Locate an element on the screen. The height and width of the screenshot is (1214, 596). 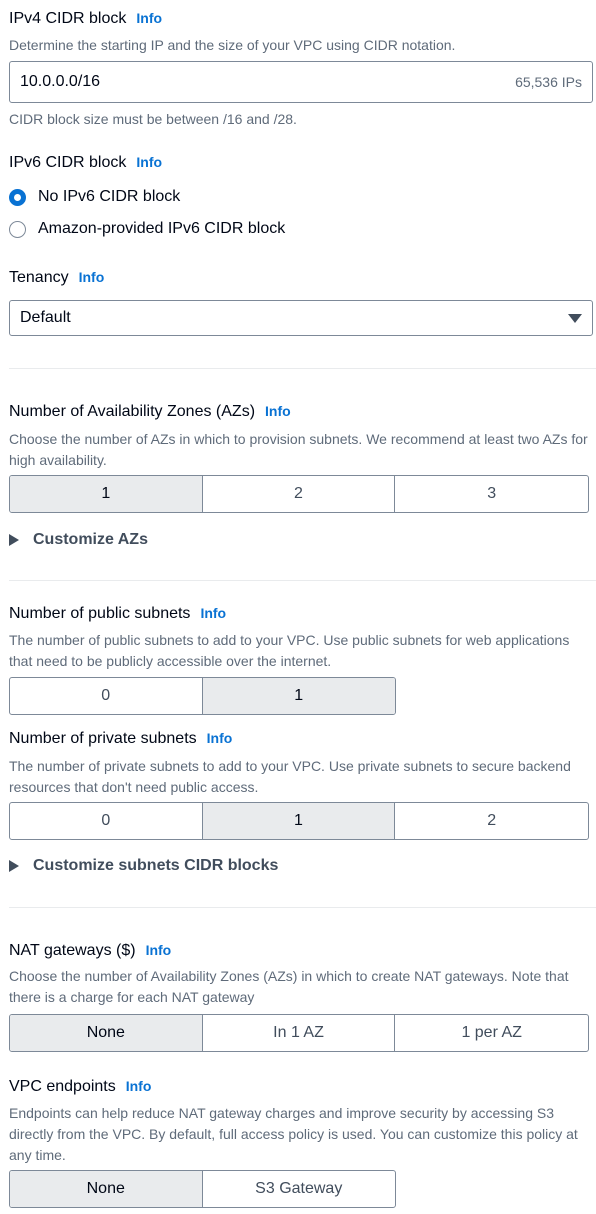
azs-option-1: 1 is located at coordinates (106, 494).